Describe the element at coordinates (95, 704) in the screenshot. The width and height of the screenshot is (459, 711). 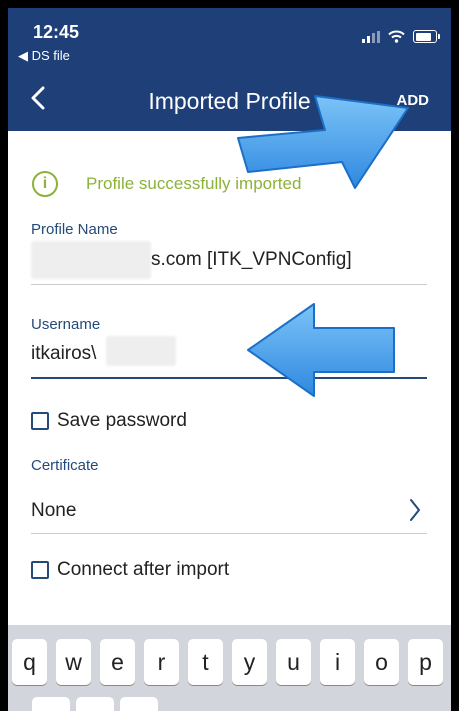
I see `key-row2-s` at that location.